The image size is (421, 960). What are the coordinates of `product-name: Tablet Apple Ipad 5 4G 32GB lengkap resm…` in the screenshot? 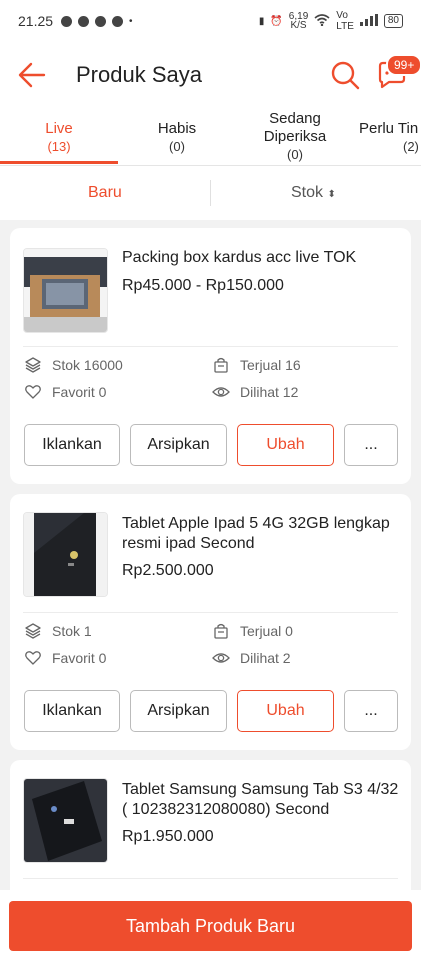 It's located at (256, 533).